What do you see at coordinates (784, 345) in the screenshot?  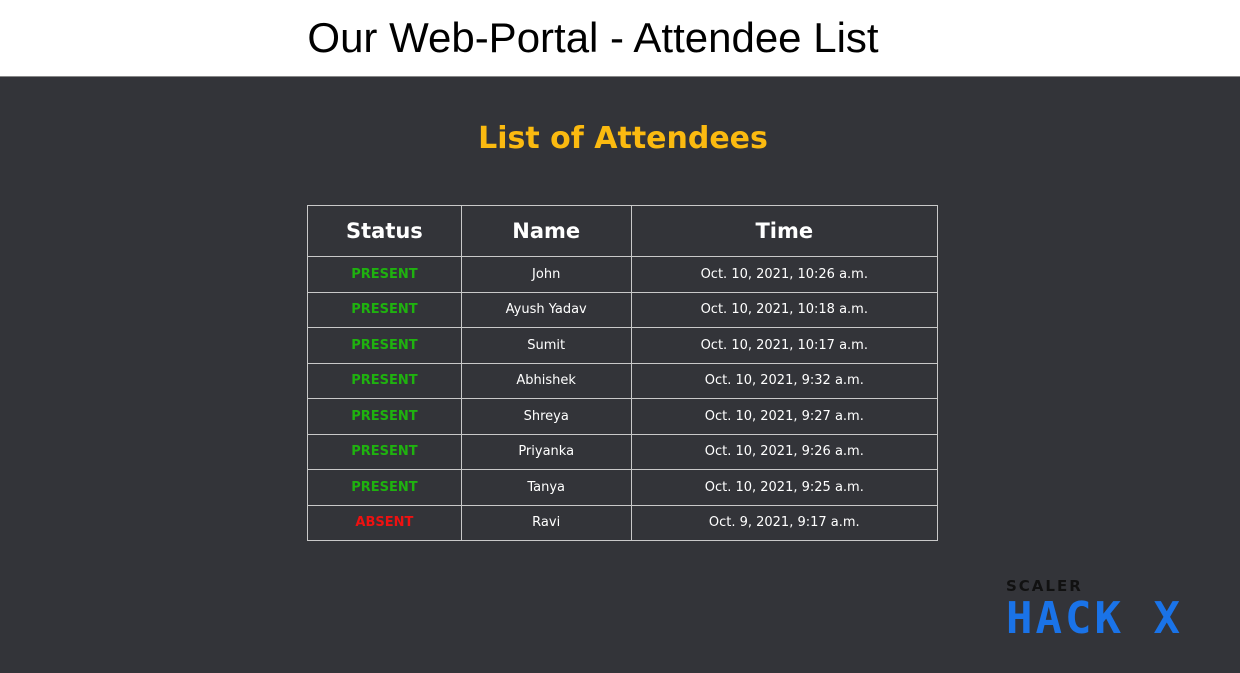 I see `time-cell: Oct. 10, 2021, 10:17 a.m.` at bounding box center [784, 345].